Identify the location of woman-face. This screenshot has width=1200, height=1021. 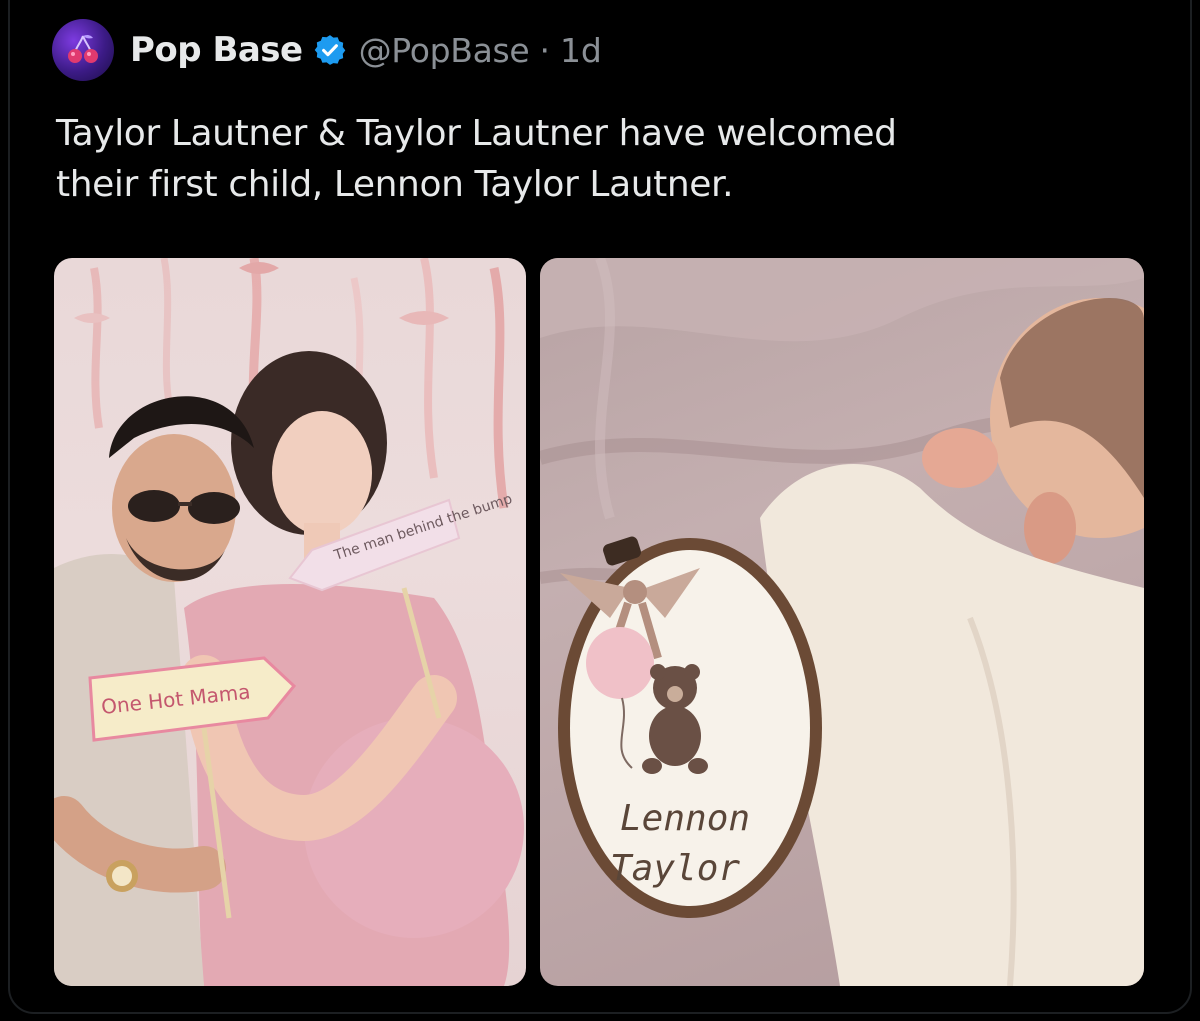
(322, 473).